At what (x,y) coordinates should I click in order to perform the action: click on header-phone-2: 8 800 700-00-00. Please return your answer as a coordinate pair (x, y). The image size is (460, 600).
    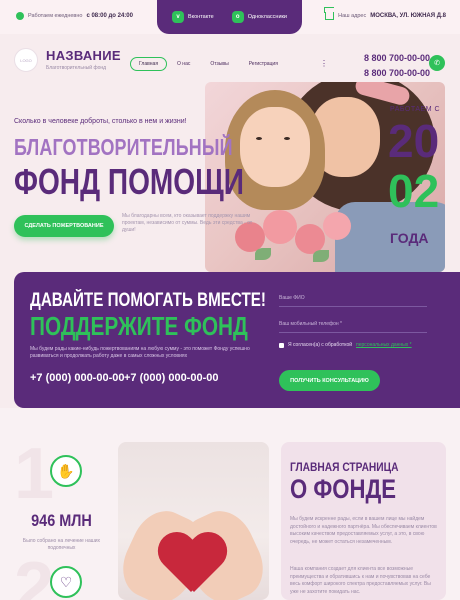
    Looking at the image, I should click on (397, 73).